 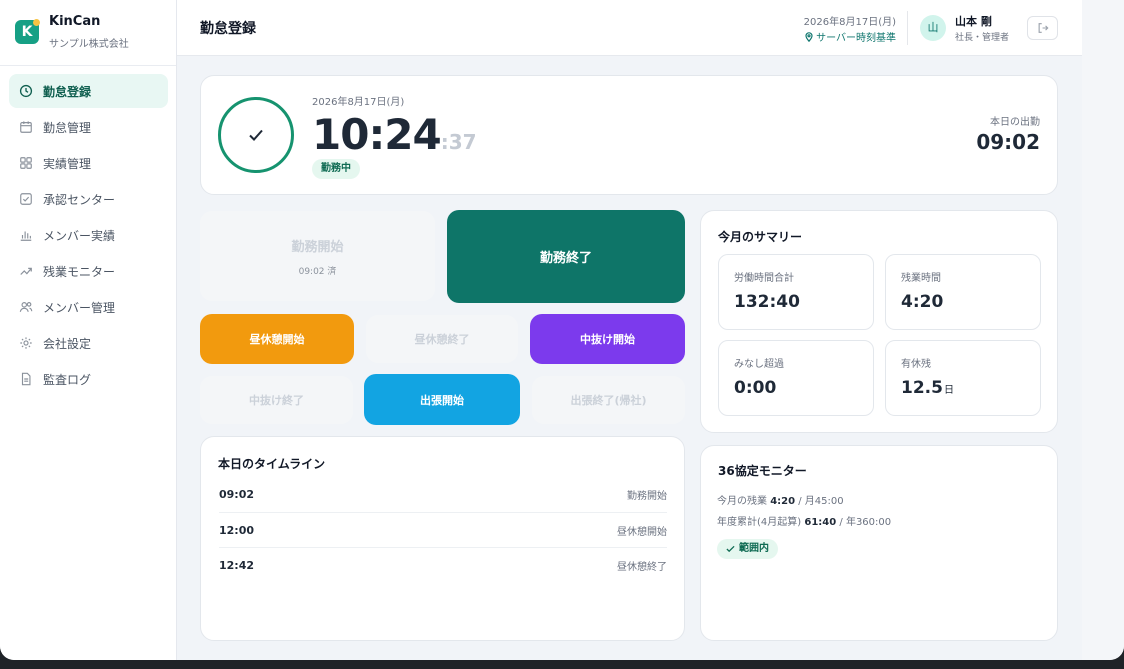 I want to click on start-work-done-label: 09:02 済, so click(x=317, y=271).